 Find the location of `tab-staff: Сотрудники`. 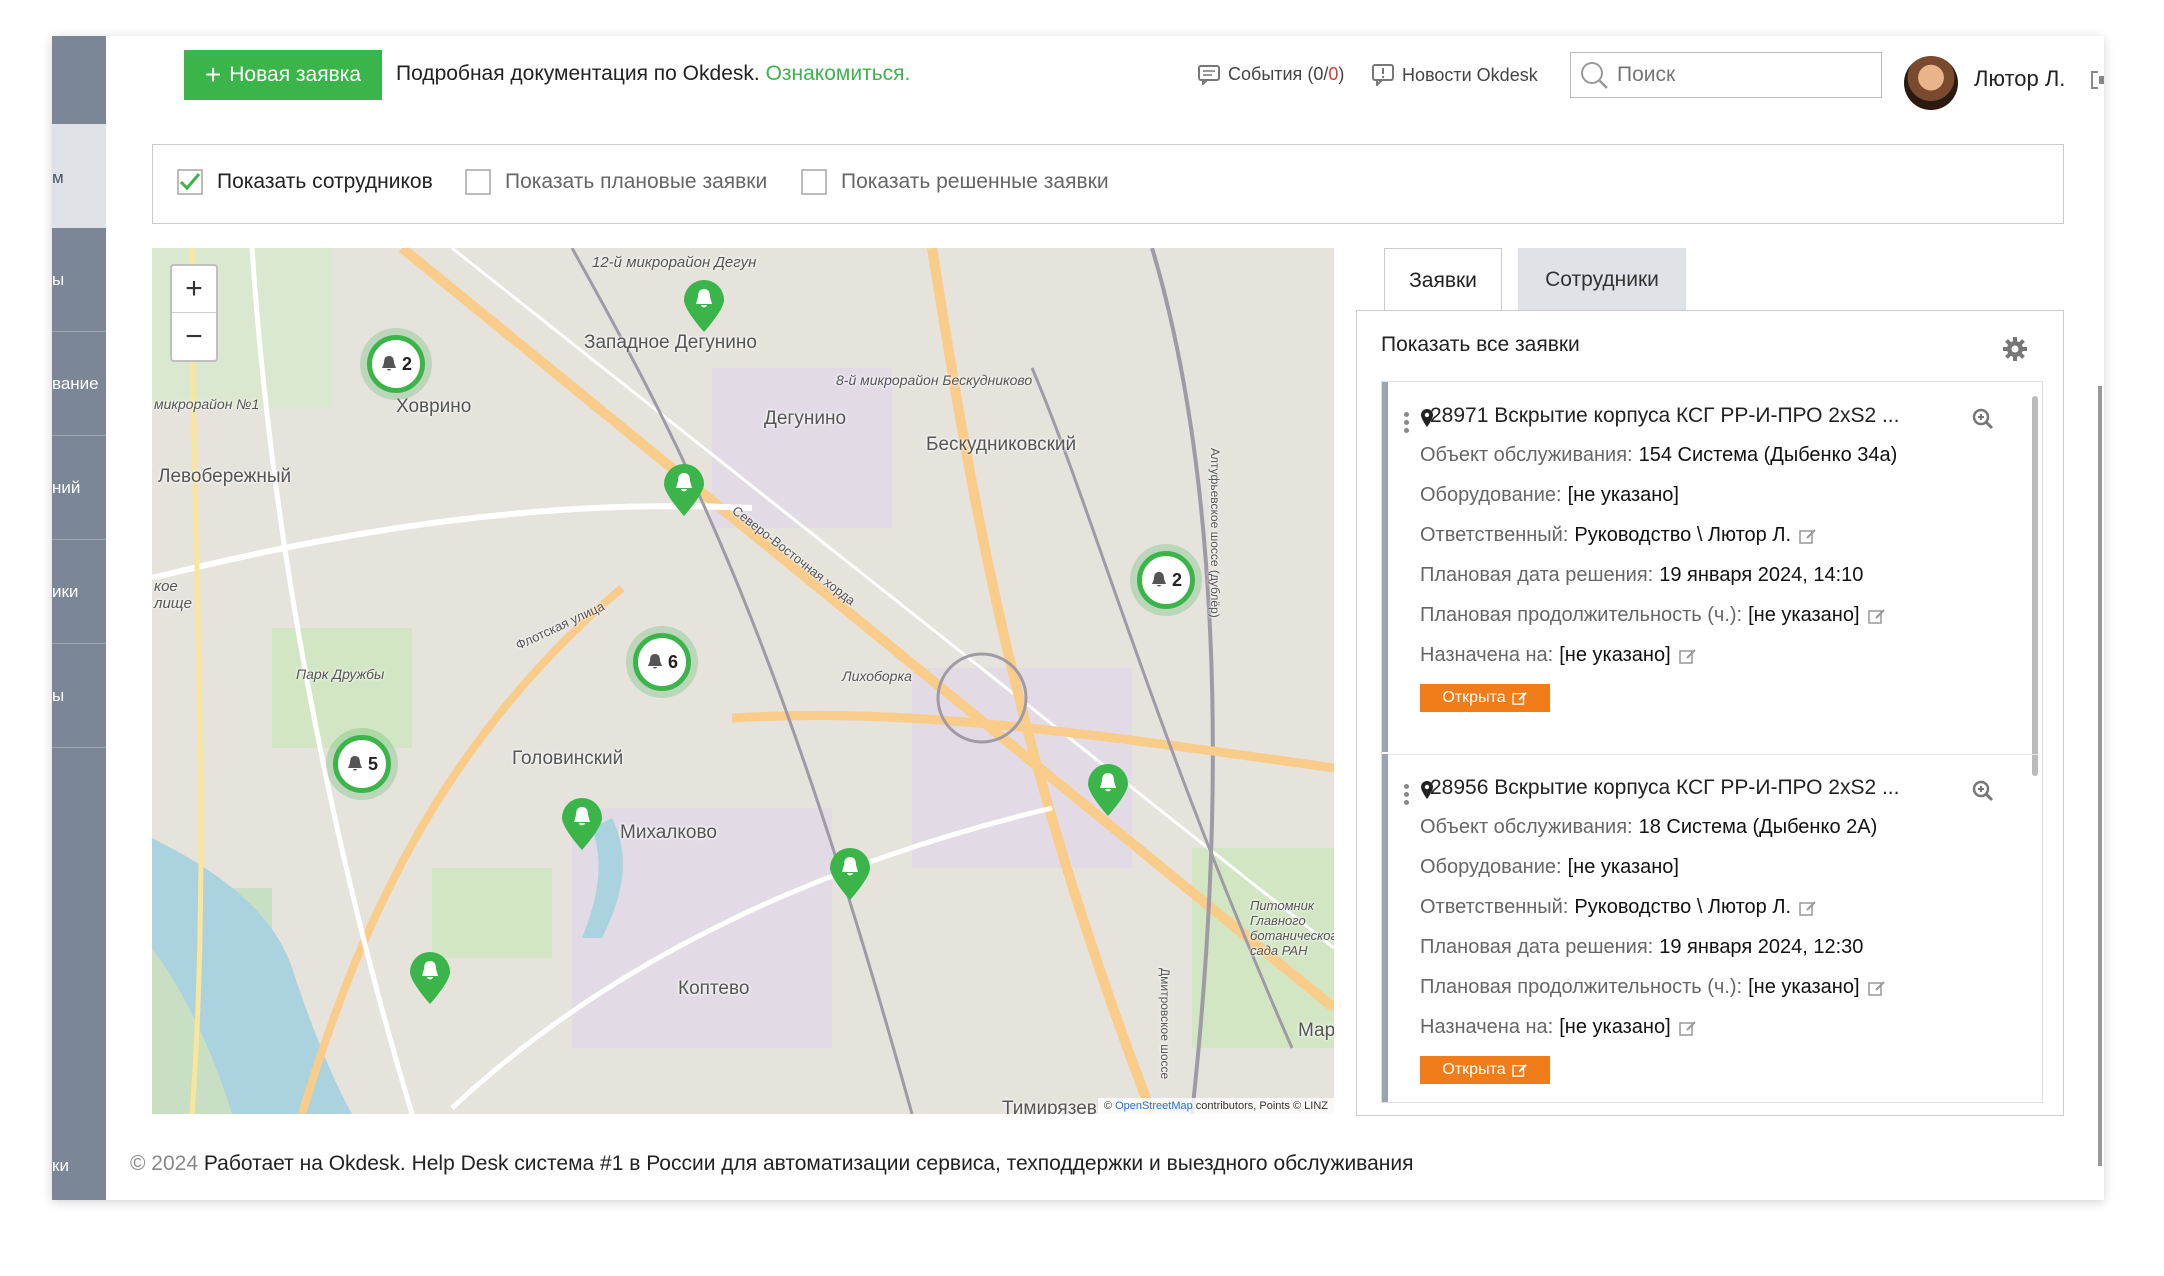

tab-staff: Сотрудники is located at coordinates (1602, 280).